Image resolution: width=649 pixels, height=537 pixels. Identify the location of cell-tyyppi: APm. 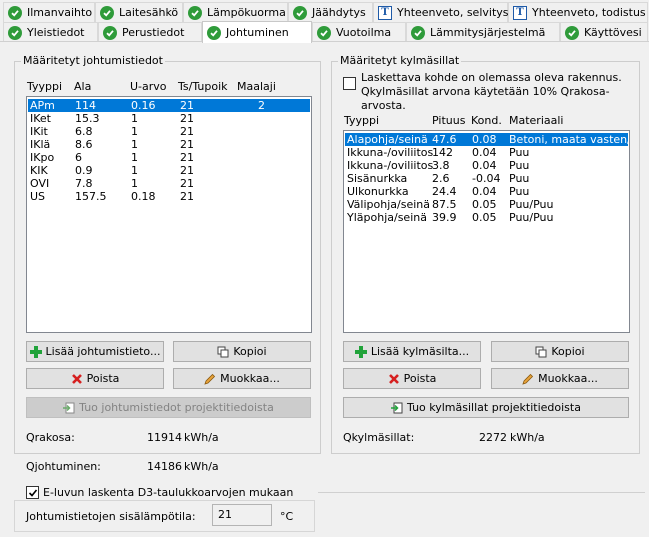
(42, 105).